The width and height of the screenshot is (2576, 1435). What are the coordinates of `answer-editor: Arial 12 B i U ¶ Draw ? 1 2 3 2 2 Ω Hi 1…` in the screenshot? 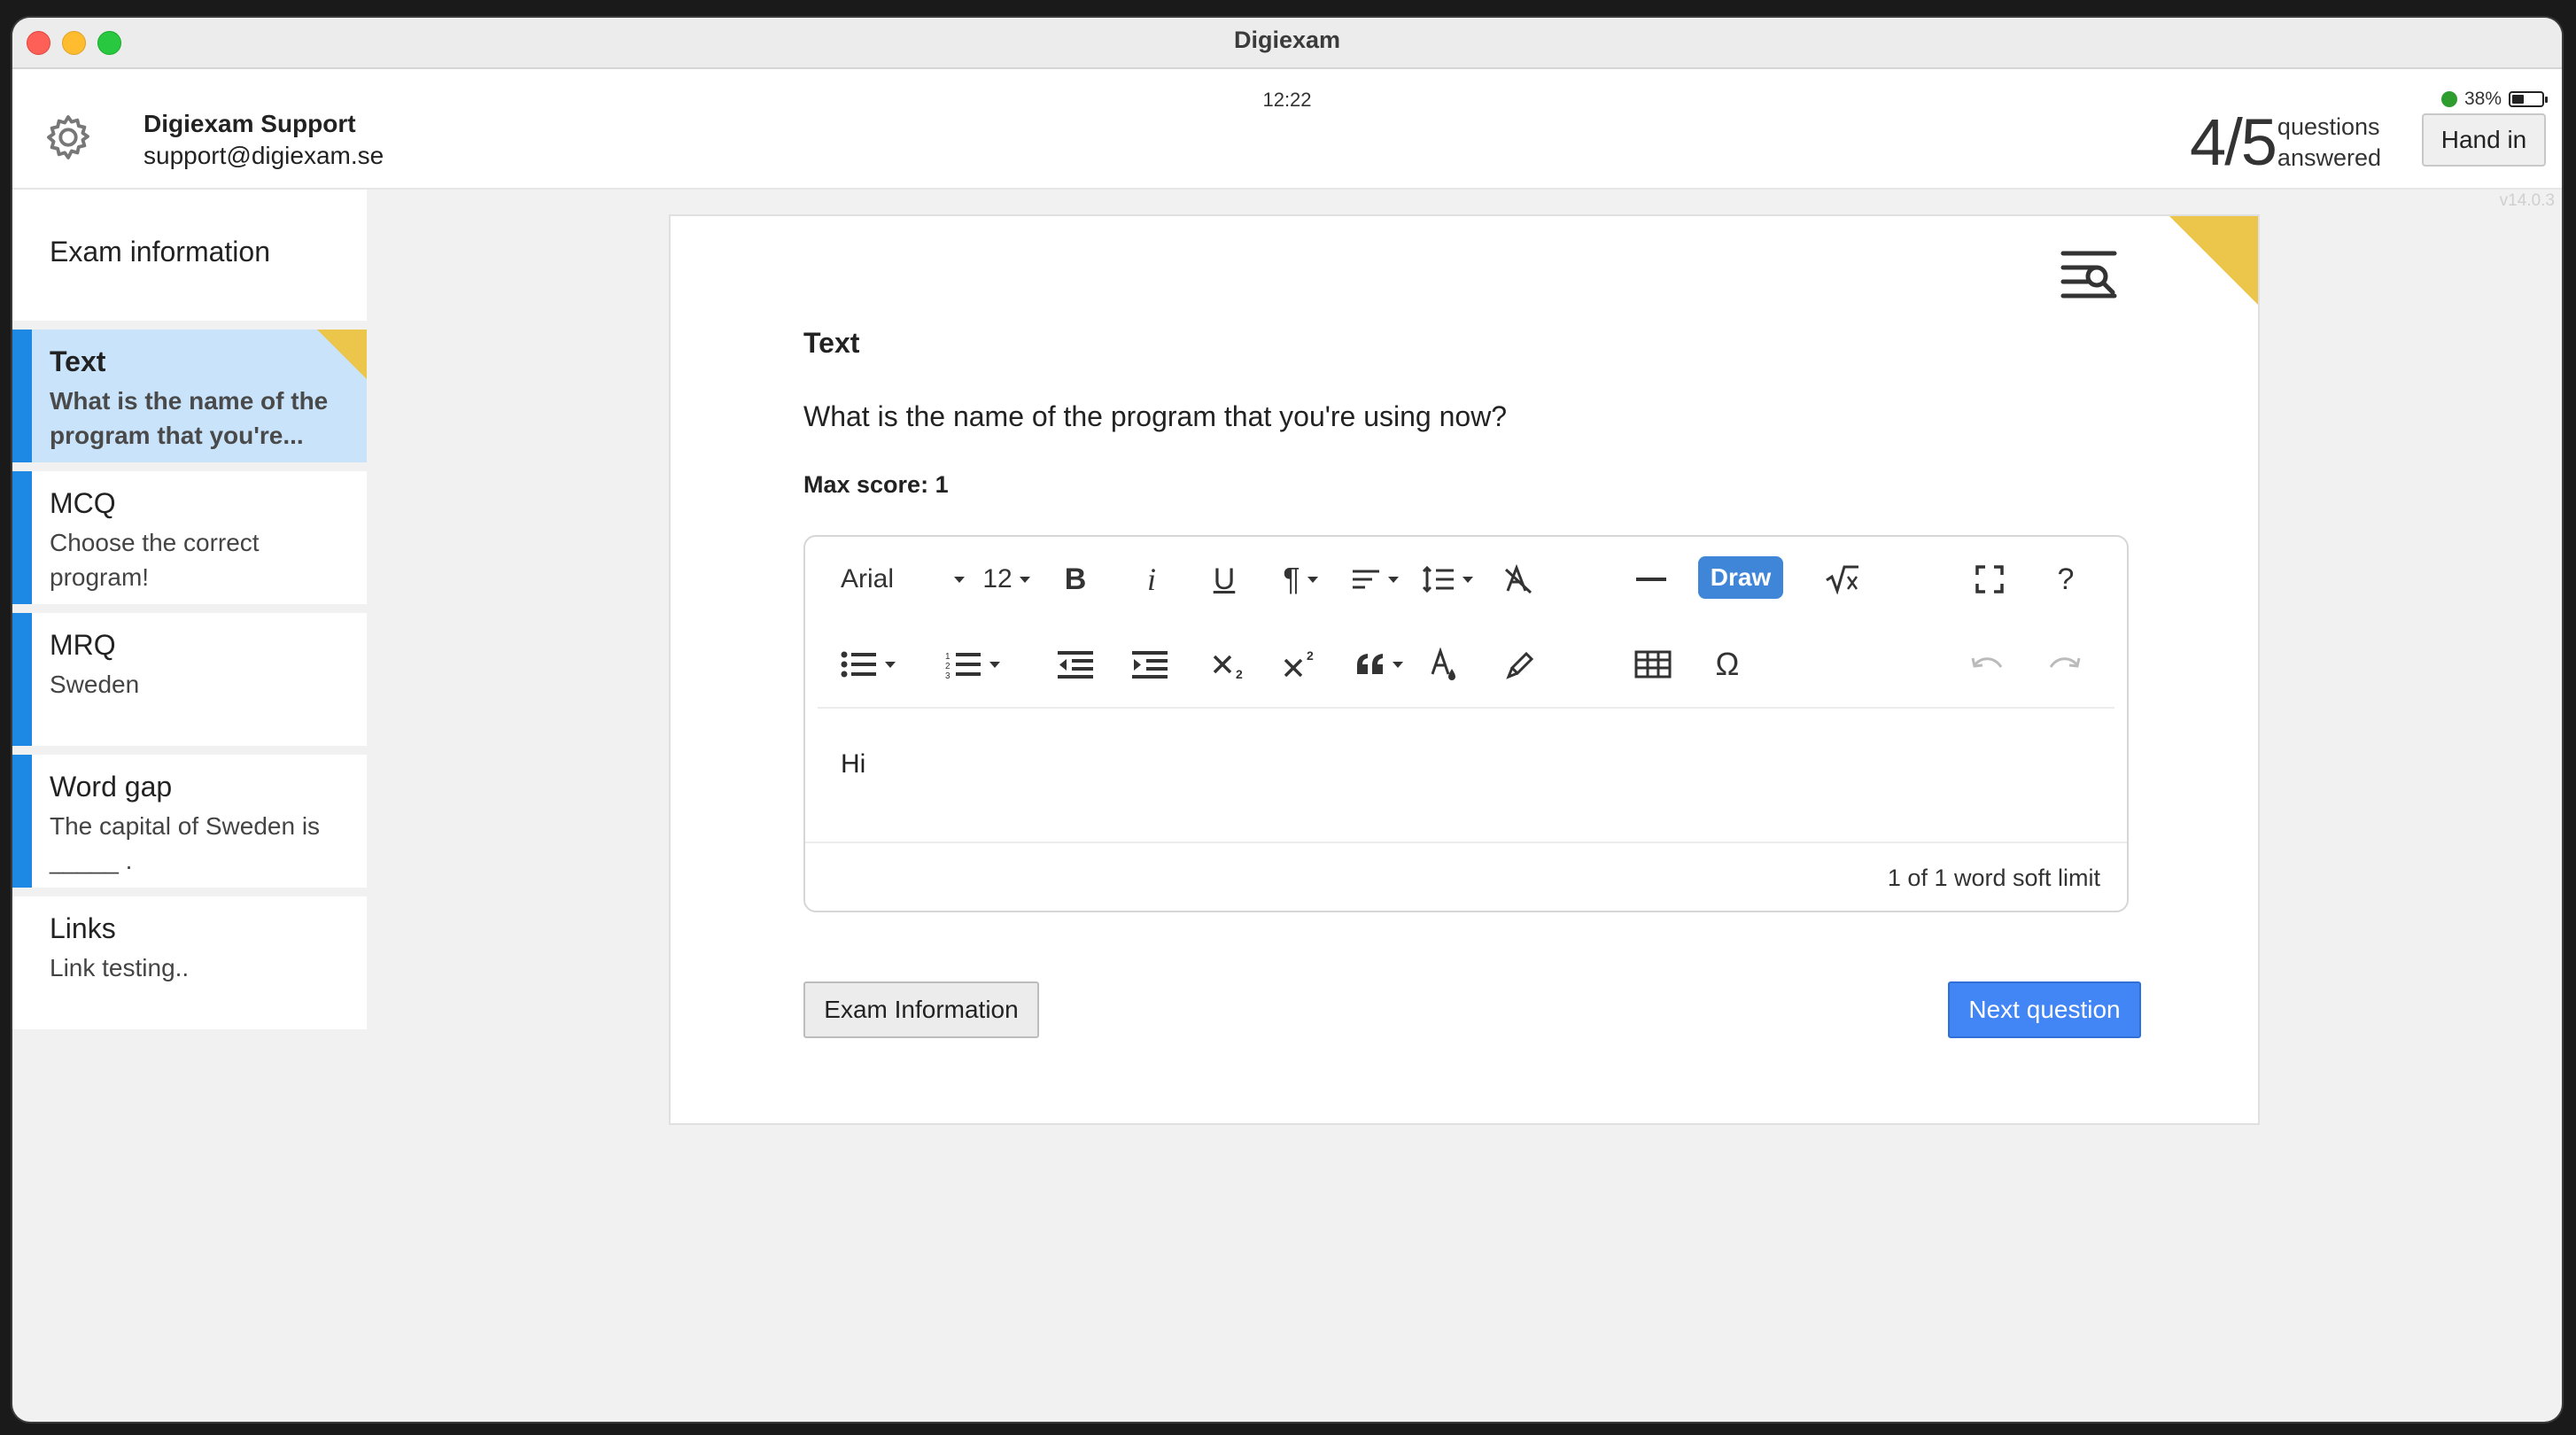 It's located at (1466, 724).